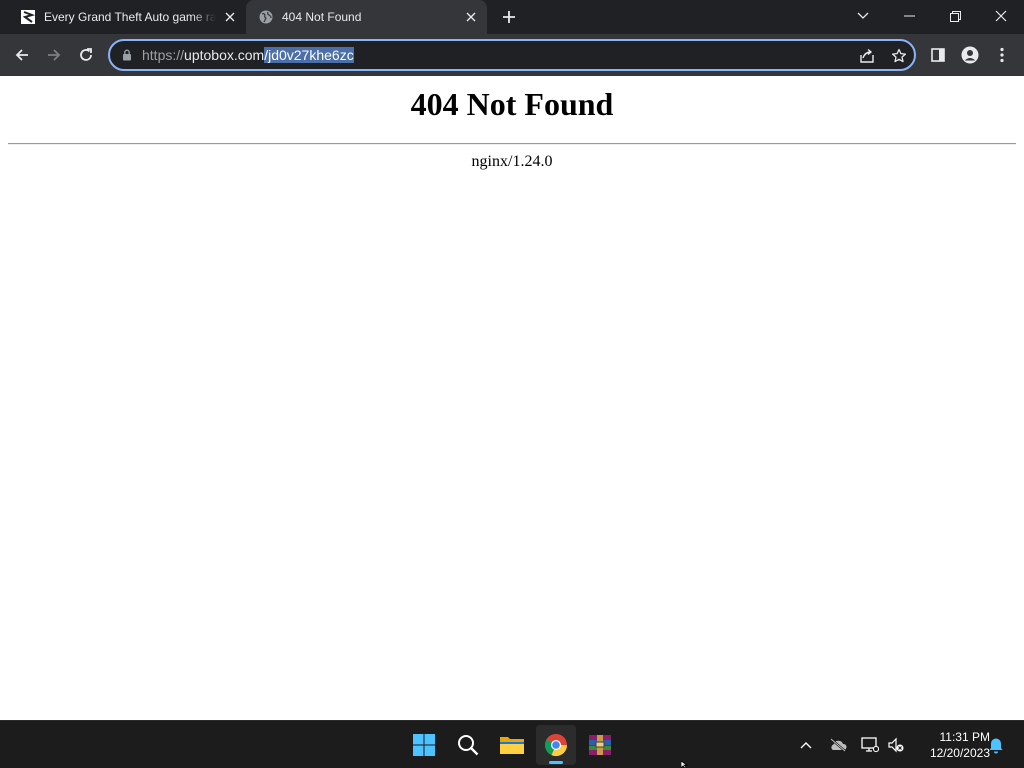 The height and width of the screenshot is (768, 1024). I want to click on browser-toolbar: https://uptobox.com/jd0v27khe6zc, so click(512, 55).